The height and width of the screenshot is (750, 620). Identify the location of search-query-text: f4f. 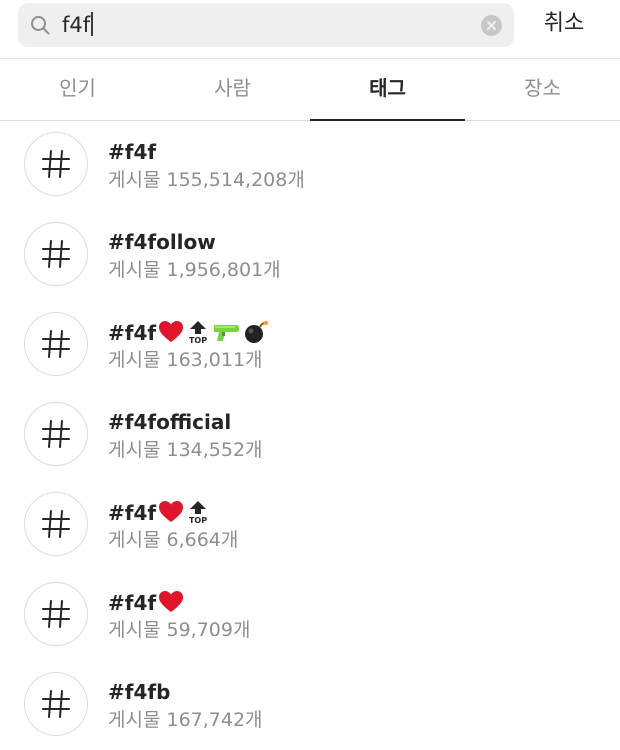
(76, 25).